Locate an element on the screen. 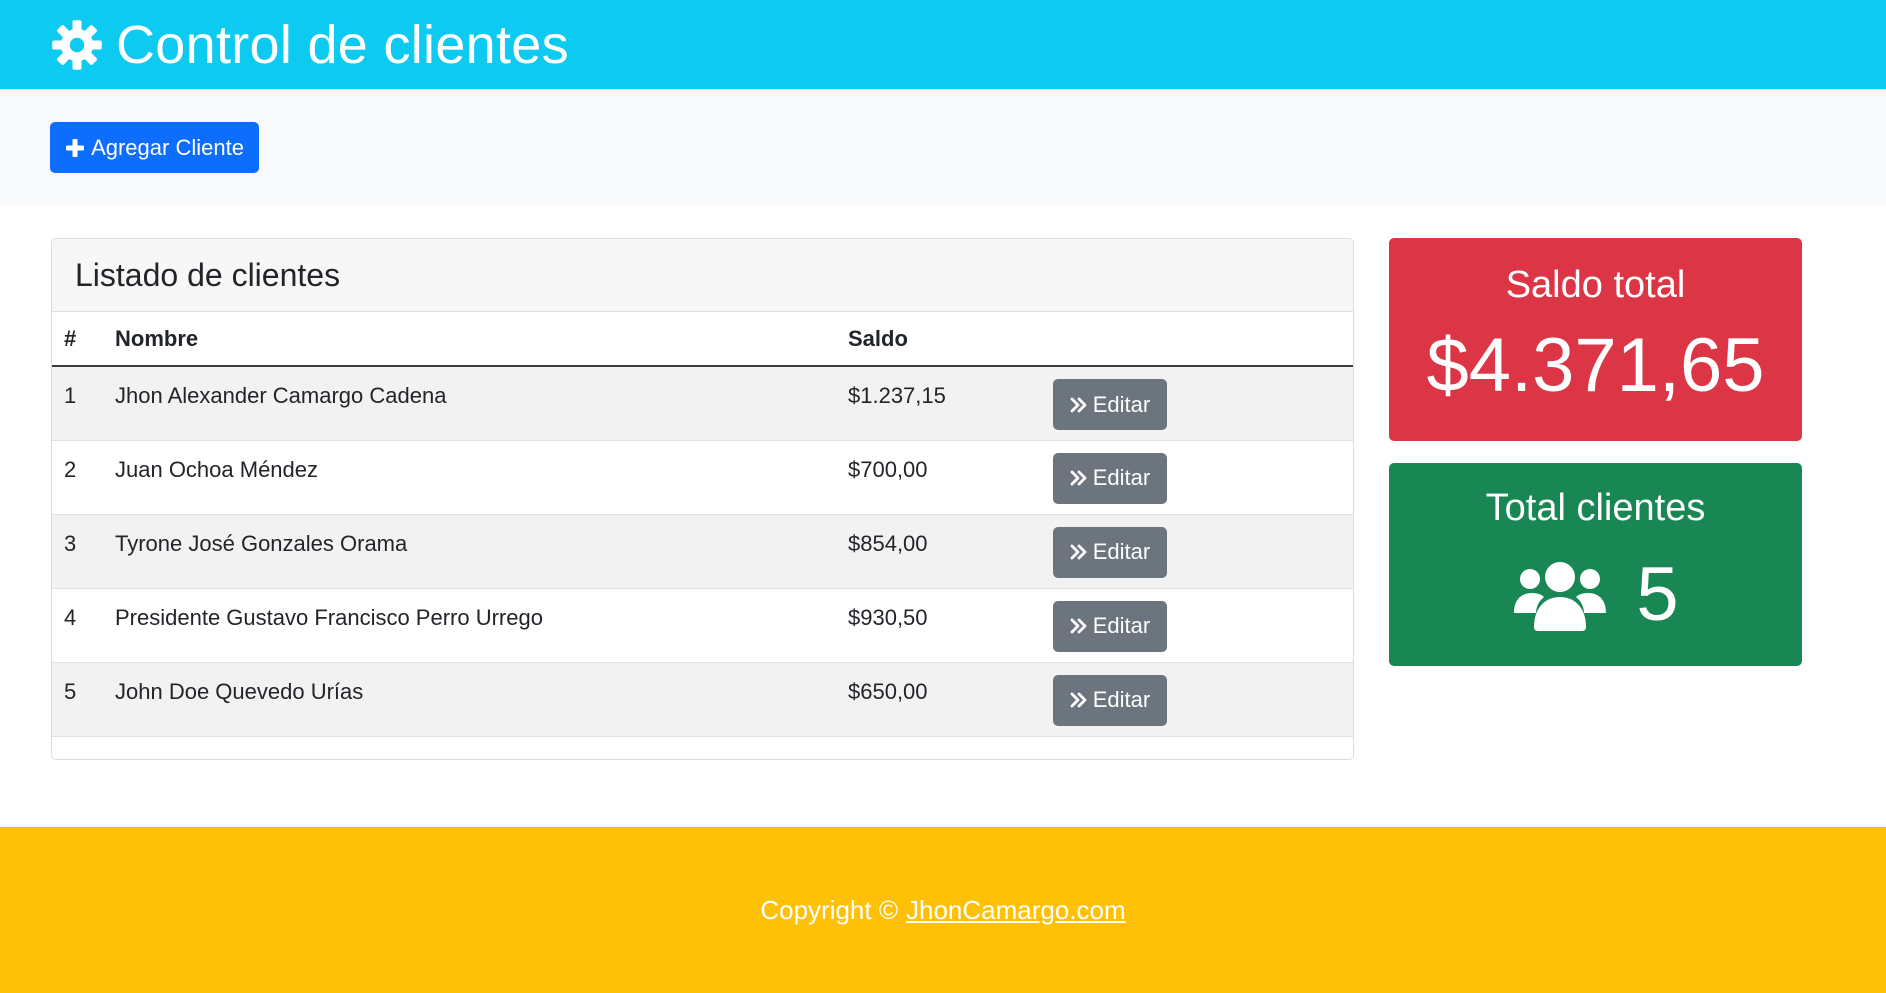 Image resolution: width=1886 pixels, height=993 pixels. table-row: 2 Juan Ochoa Méndez $700,00 Editar is located at coordinates (702, 477).